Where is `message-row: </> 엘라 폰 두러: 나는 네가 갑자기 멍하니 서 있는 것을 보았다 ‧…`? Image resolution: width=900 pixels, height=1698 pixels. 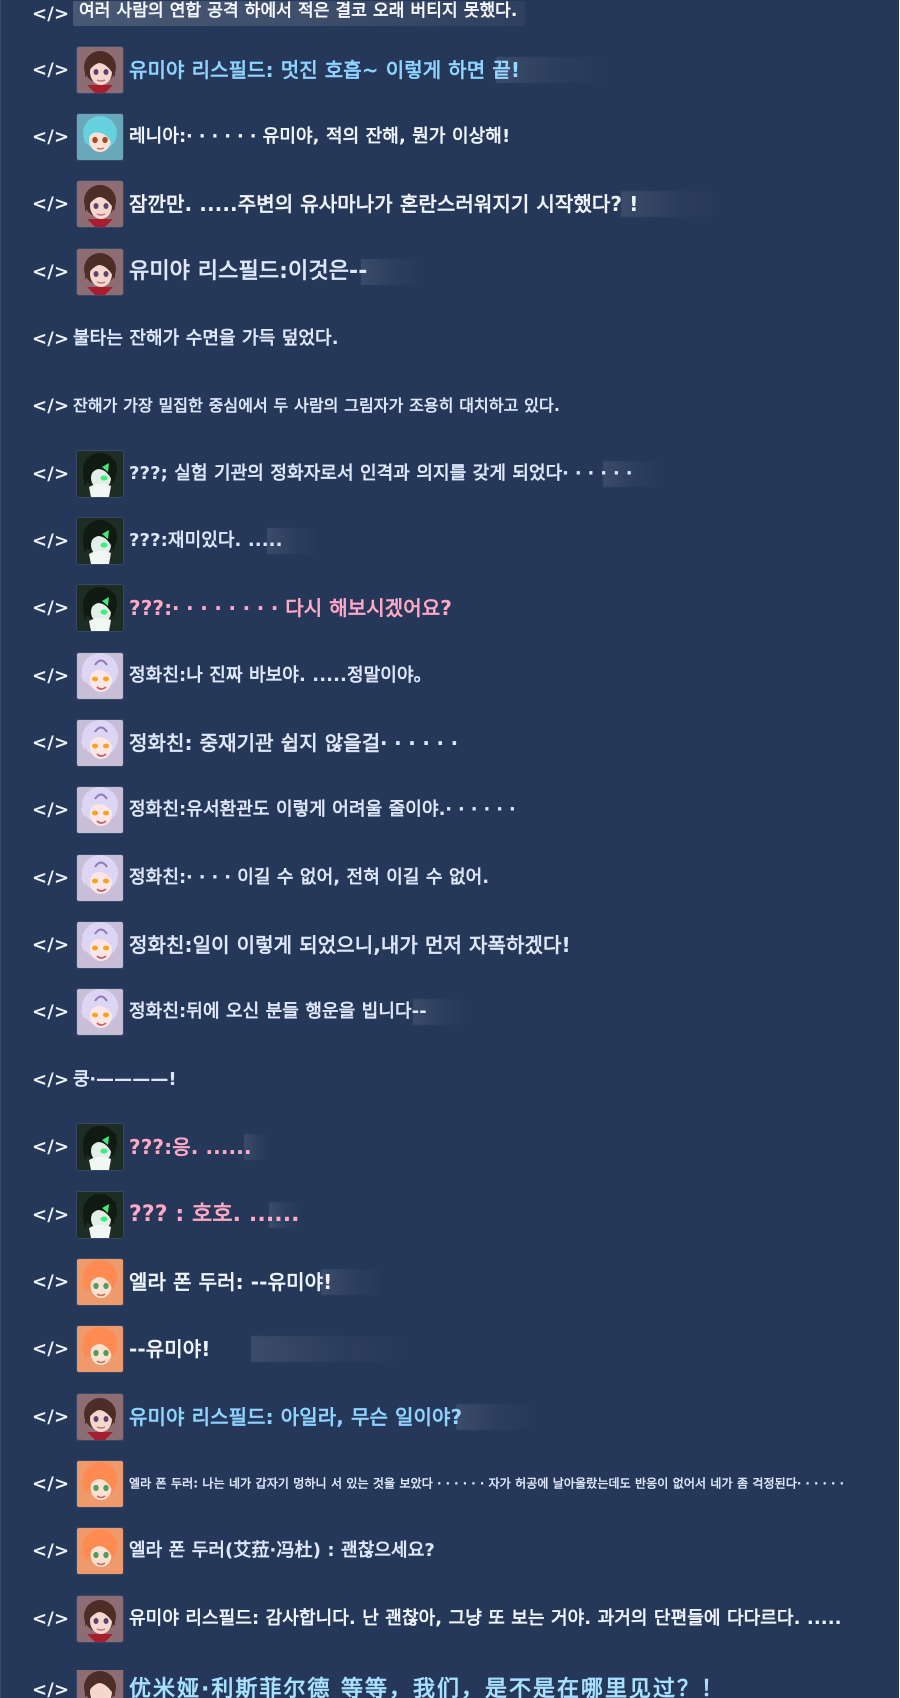
message-row: </> 엘라 폰 두러: 나는 네가 갑자기 멍하니 서 있는 것을 보았다 ‧… is located at coordinates (450, 1483).